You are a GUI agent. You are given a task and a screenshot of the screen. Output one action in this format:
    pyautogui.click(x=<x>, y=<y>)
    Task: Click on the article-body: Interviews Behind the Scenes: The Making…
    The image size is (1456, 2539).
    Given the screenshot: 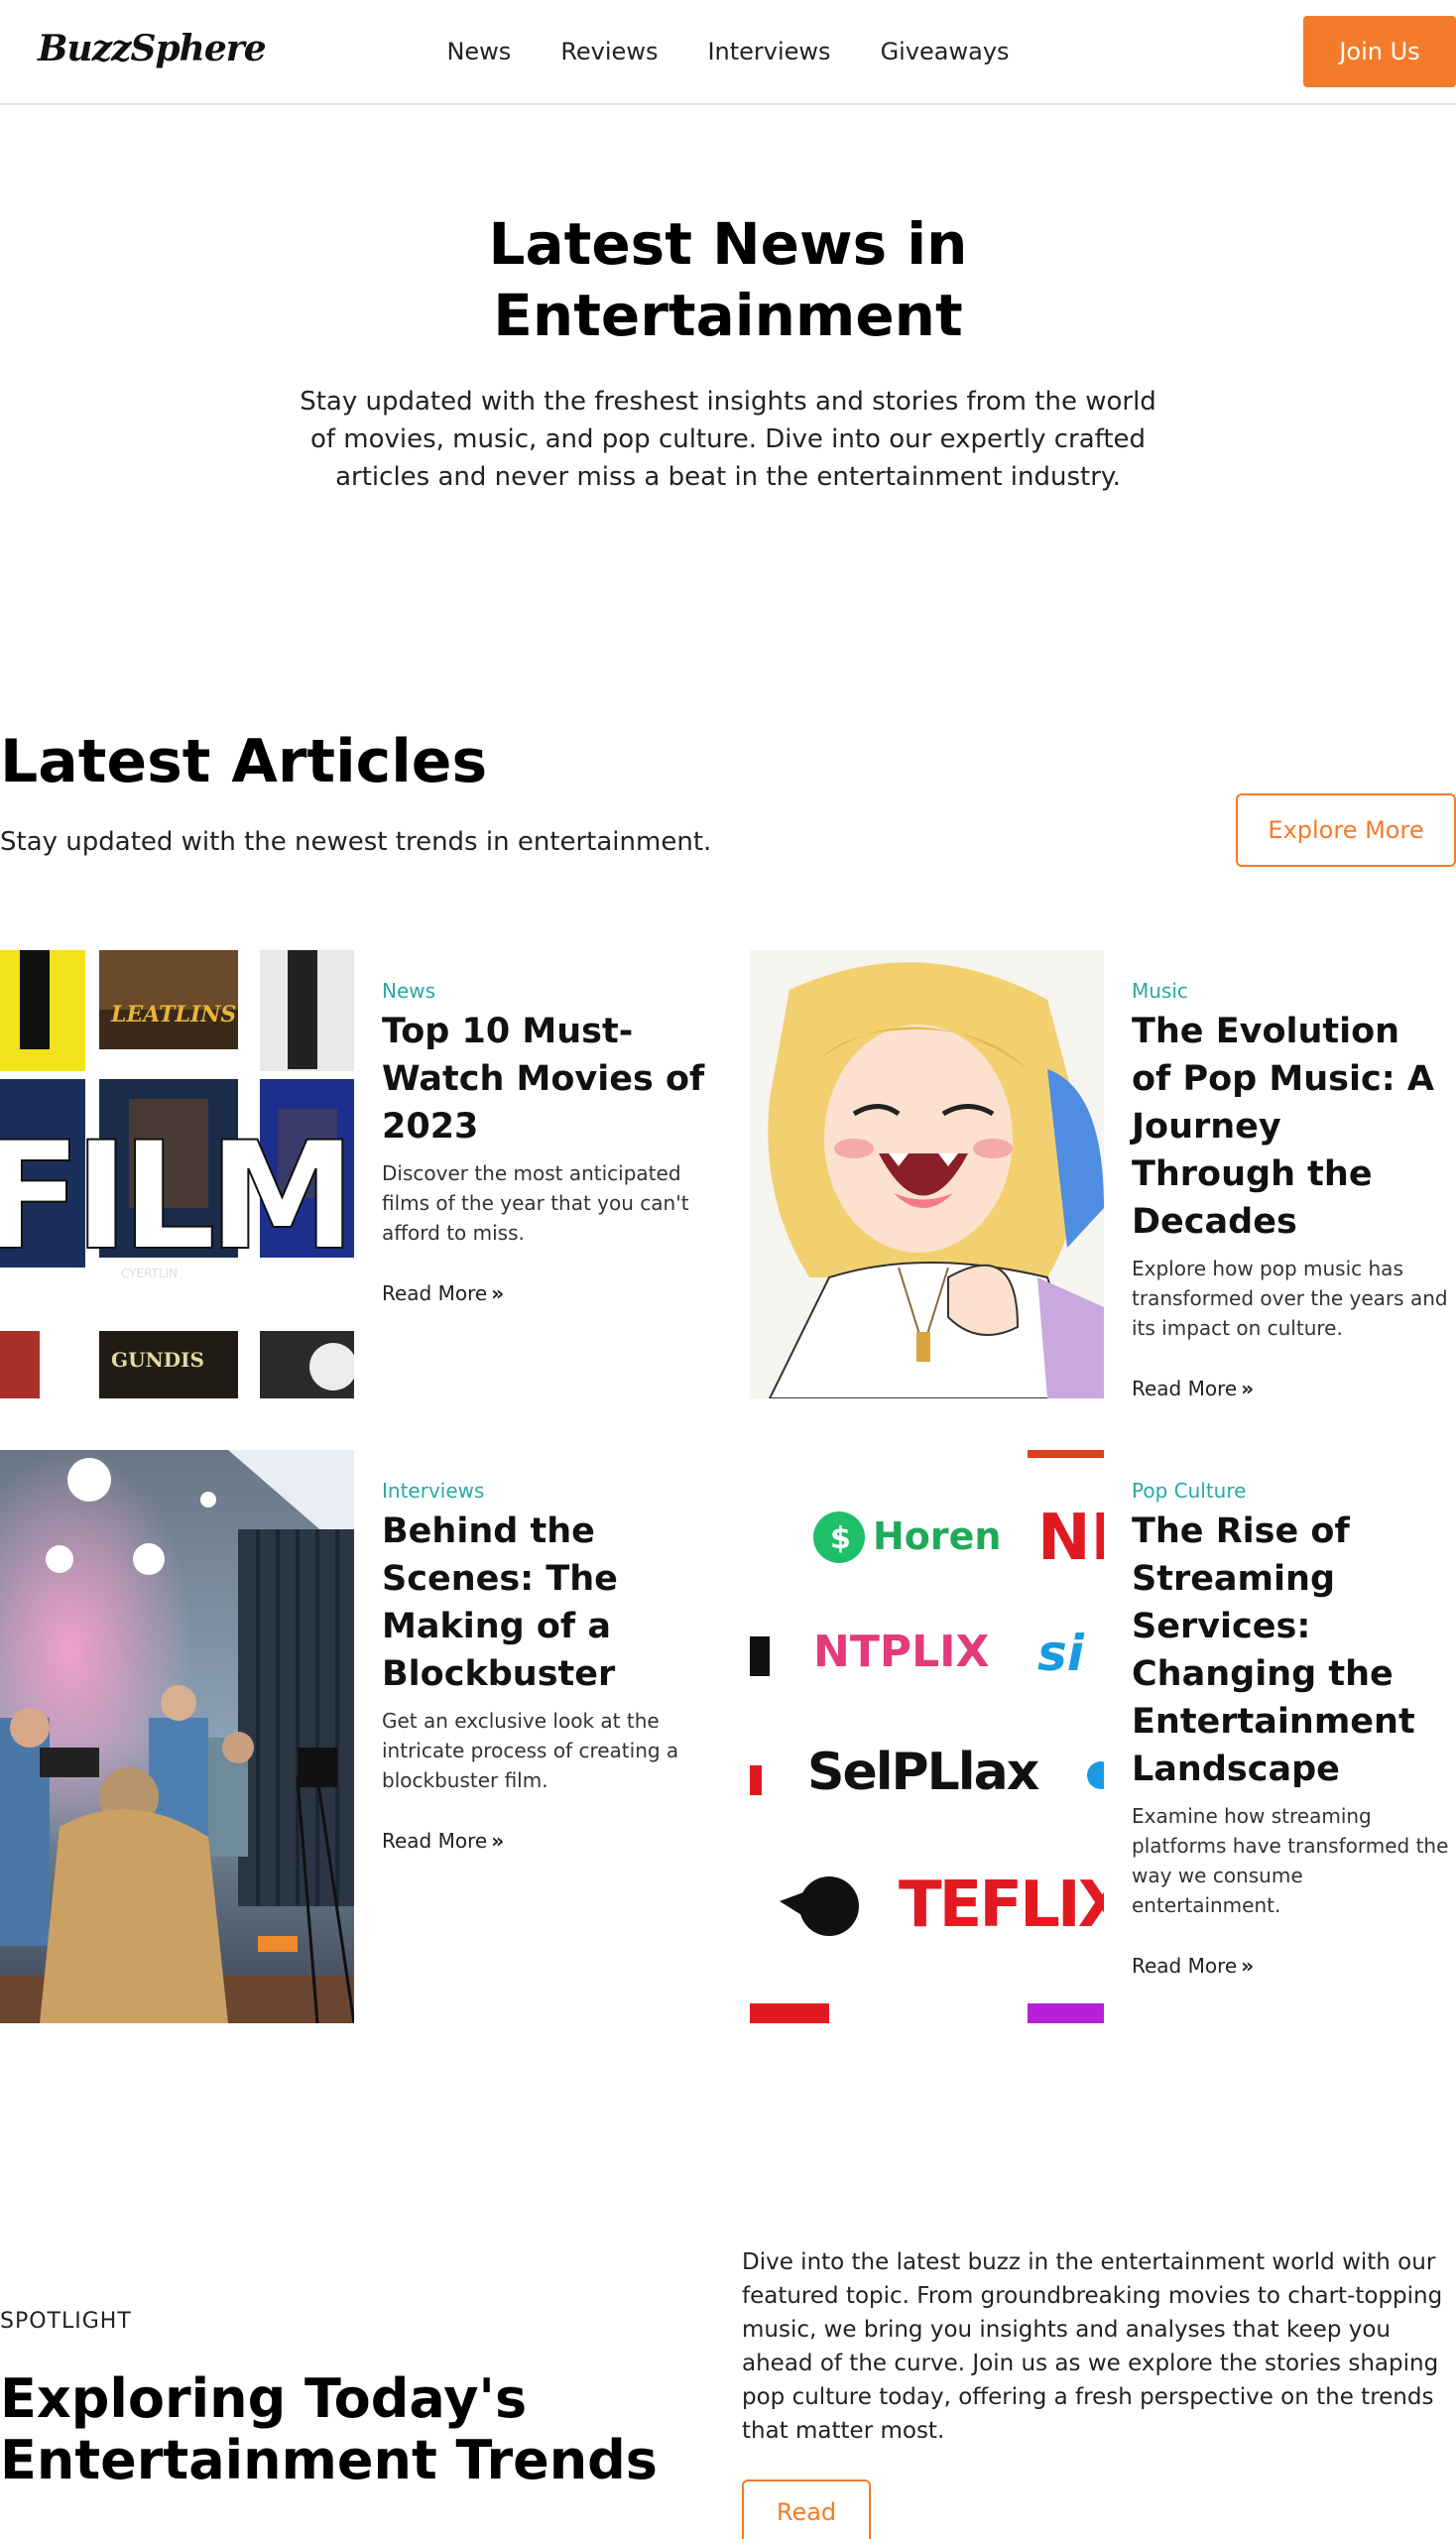 What is the action you would take?
    pyautogui.click(x=545, y=1666)
    